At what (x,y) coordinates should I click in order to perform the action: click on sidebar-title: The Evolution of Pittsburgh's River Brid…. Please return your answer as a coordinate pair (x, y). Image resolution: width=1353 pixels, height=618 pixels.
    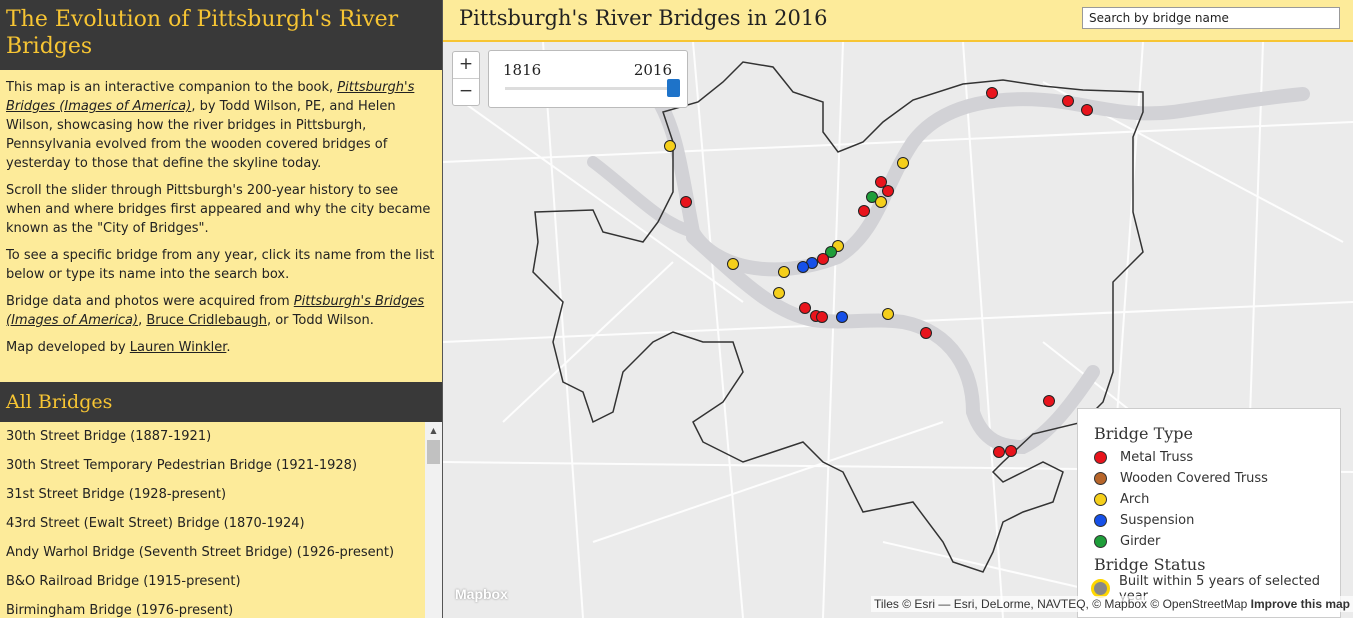
    Looking at the image, I should click on (221, 35).